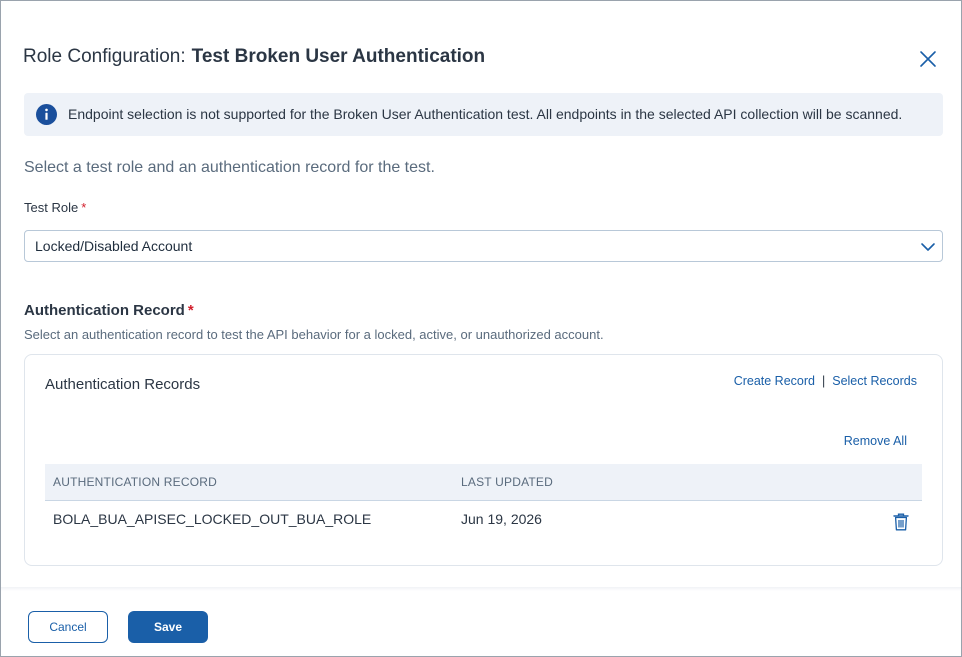 The image size is (962, 657). Describe the element at coordinates (68, 627) in the screenshot. I see `cancel-button: Cancel` at that location.